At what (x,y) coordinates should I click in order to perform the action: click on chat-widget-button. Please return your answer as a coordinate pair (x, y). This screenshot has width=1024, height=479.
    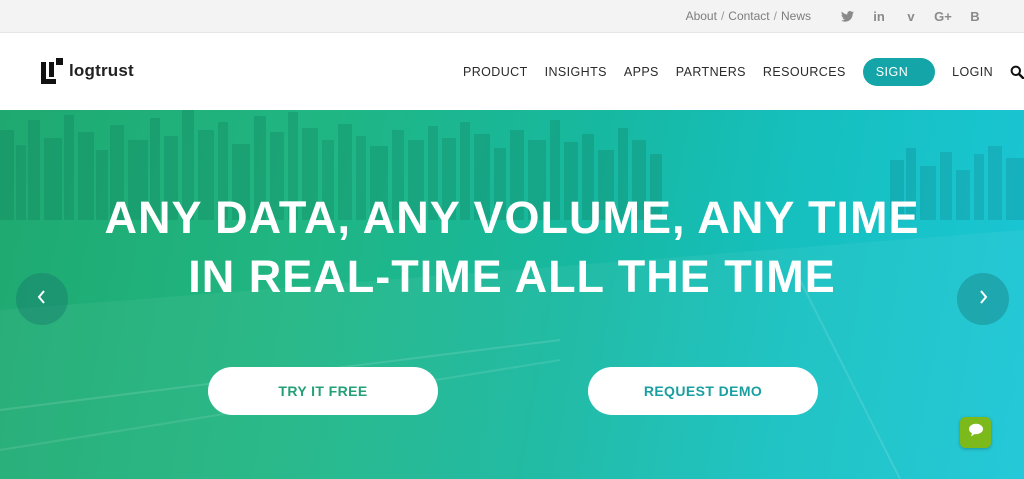
    Looking at the image, I should click on (975, 432).